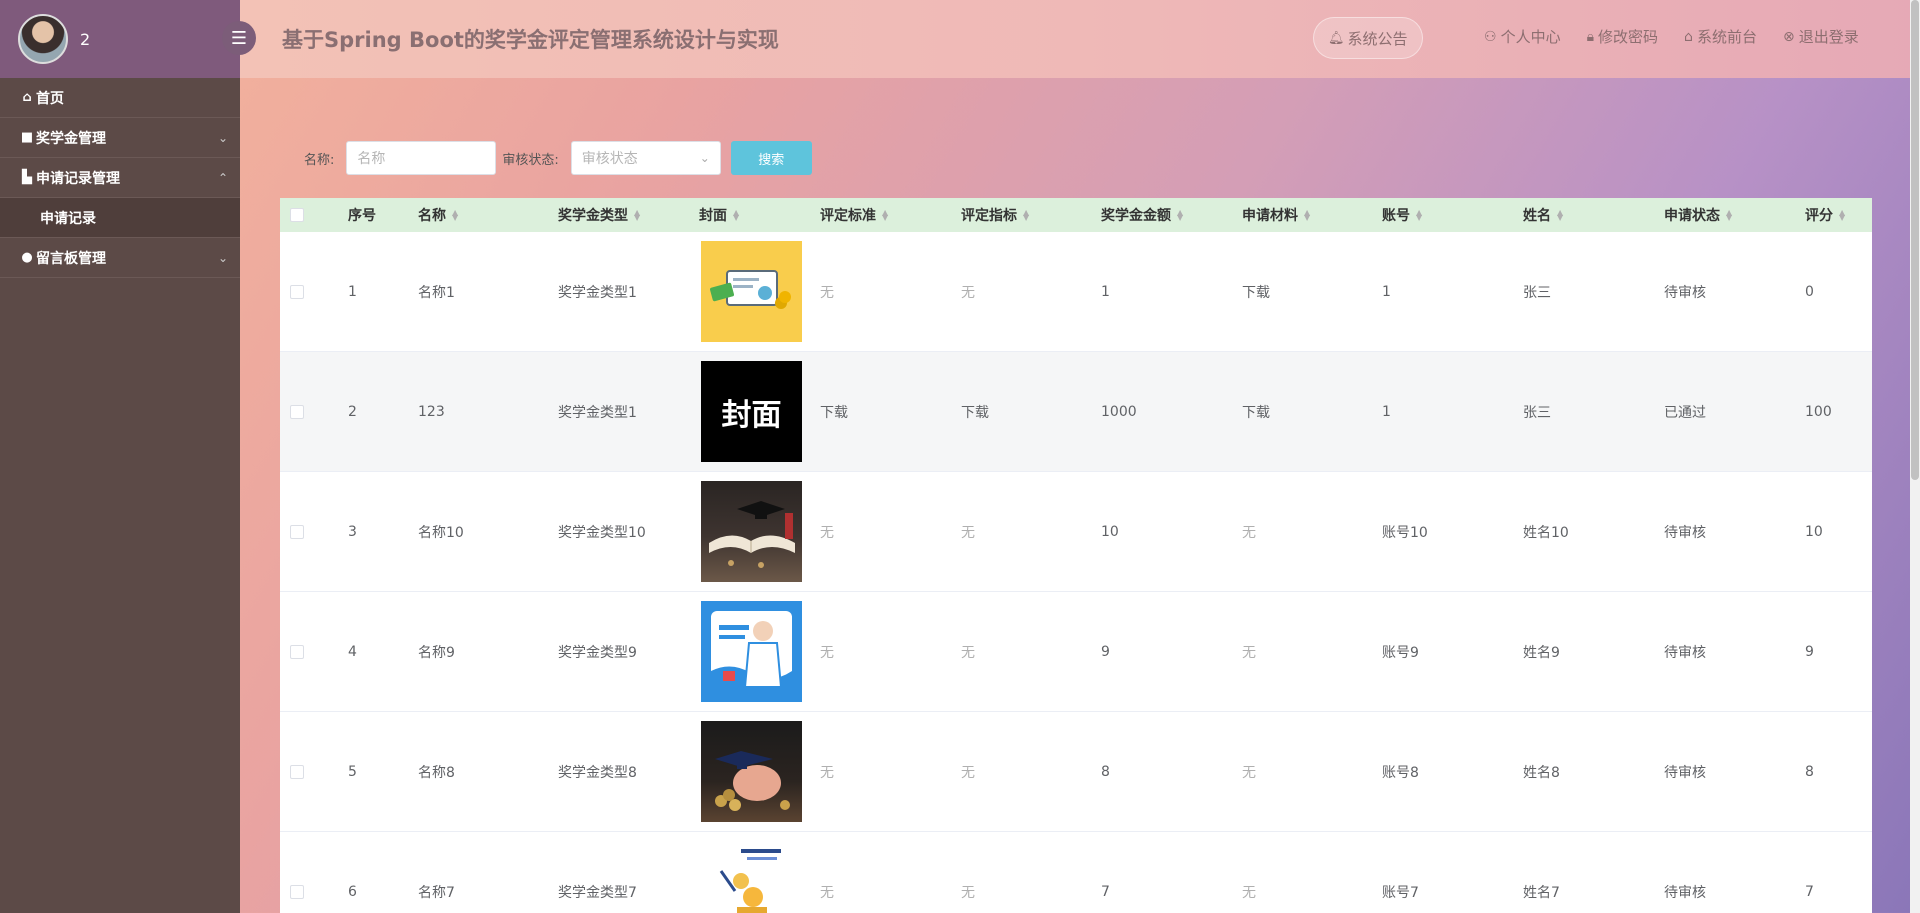  What do you see at coordinates (120, 258) in the screenshot?
I see `sidebar-item-messages: ● 留言板管理 ⌄` at bounding box center [120, 258].